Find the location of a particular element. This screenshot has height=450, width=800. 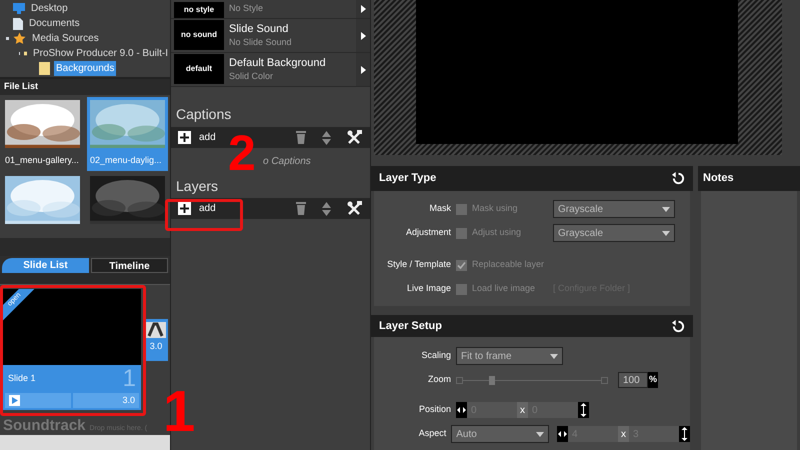

tree-item: Media Sources is located at coordinates (65, 38).